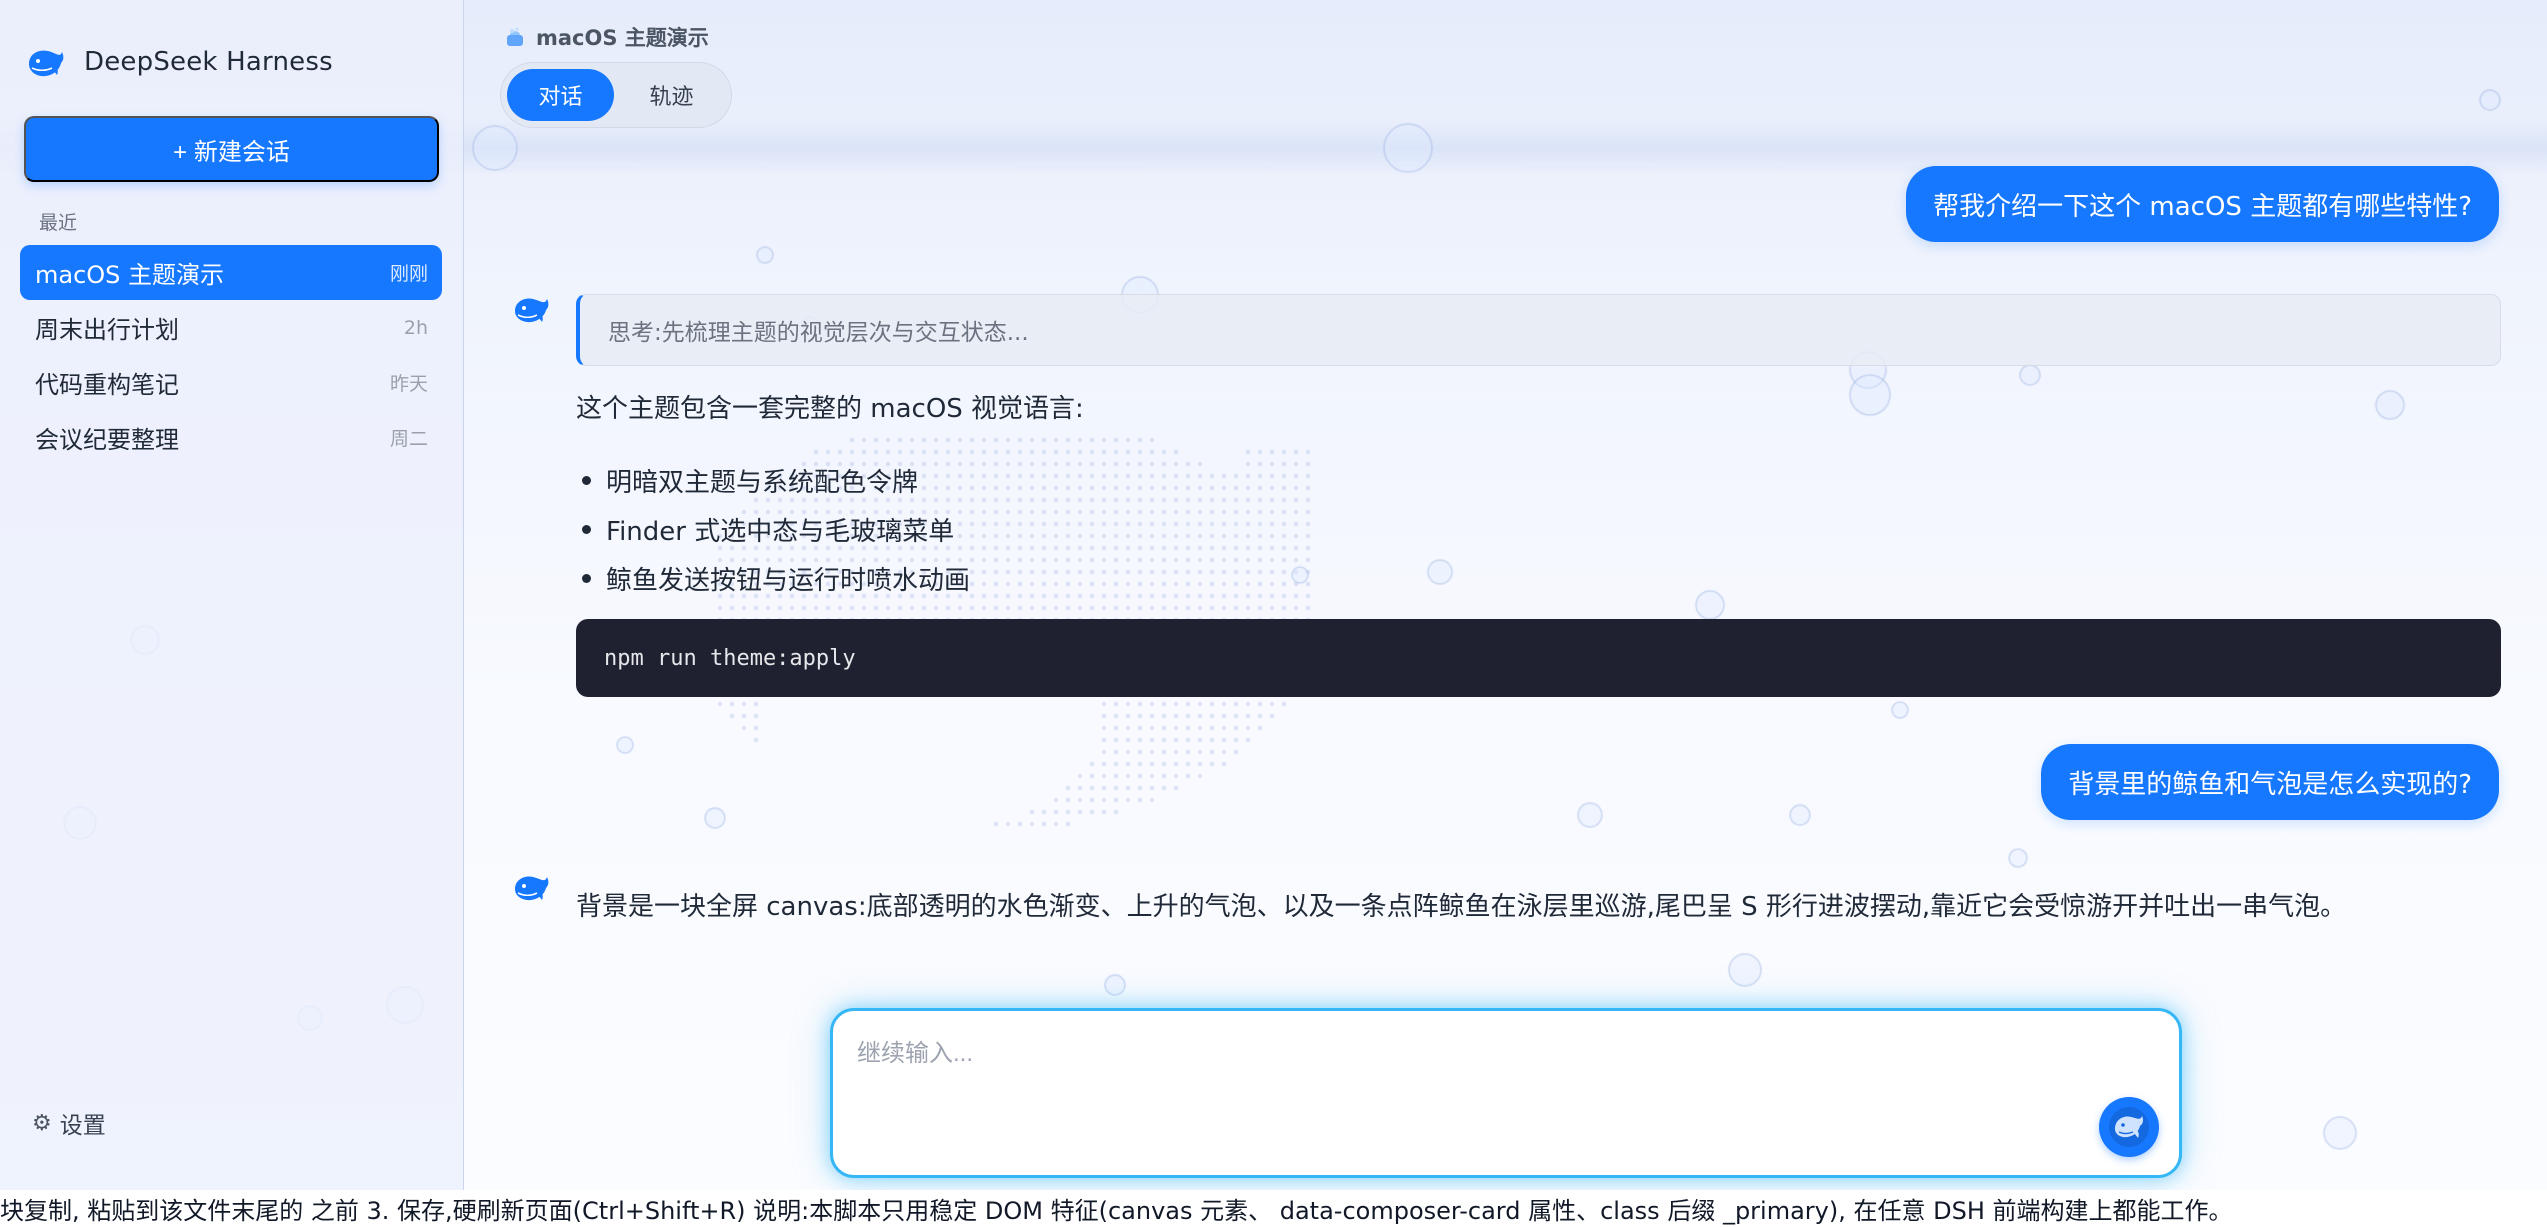 The image size is (2547, 1227). I want to click on conversation-time: 刚刚, so click(408, 274).